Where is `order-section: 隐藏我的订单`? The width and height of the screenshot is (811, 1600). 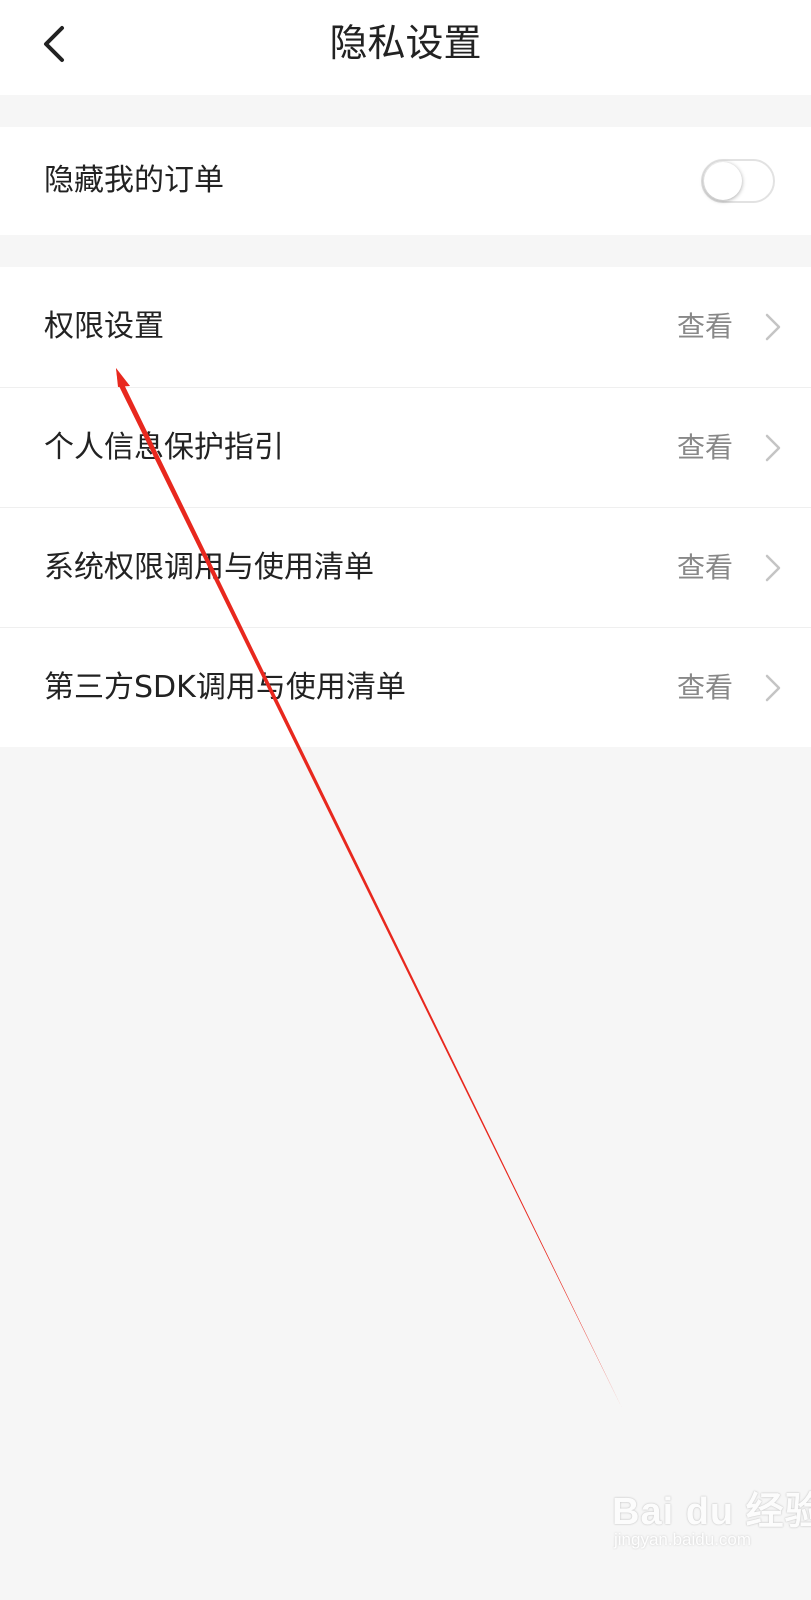
order-section: 隐藏我的订单 is located at coordinates (405, 181).